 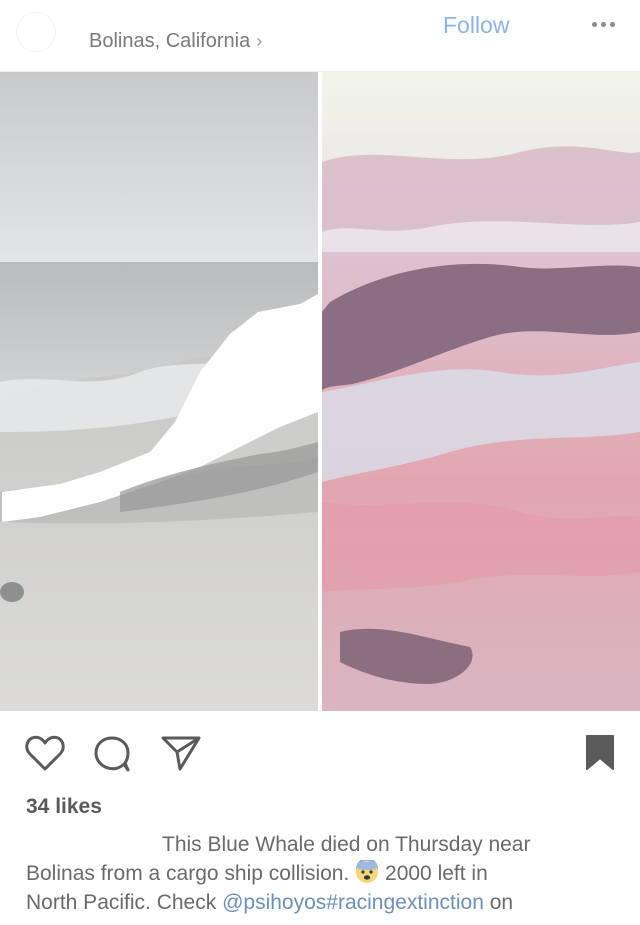 What do you see at coordinates (367, 871) in the screenshot?
I see `fearful-face-emoji-icon` at bounding box center [367, 871].